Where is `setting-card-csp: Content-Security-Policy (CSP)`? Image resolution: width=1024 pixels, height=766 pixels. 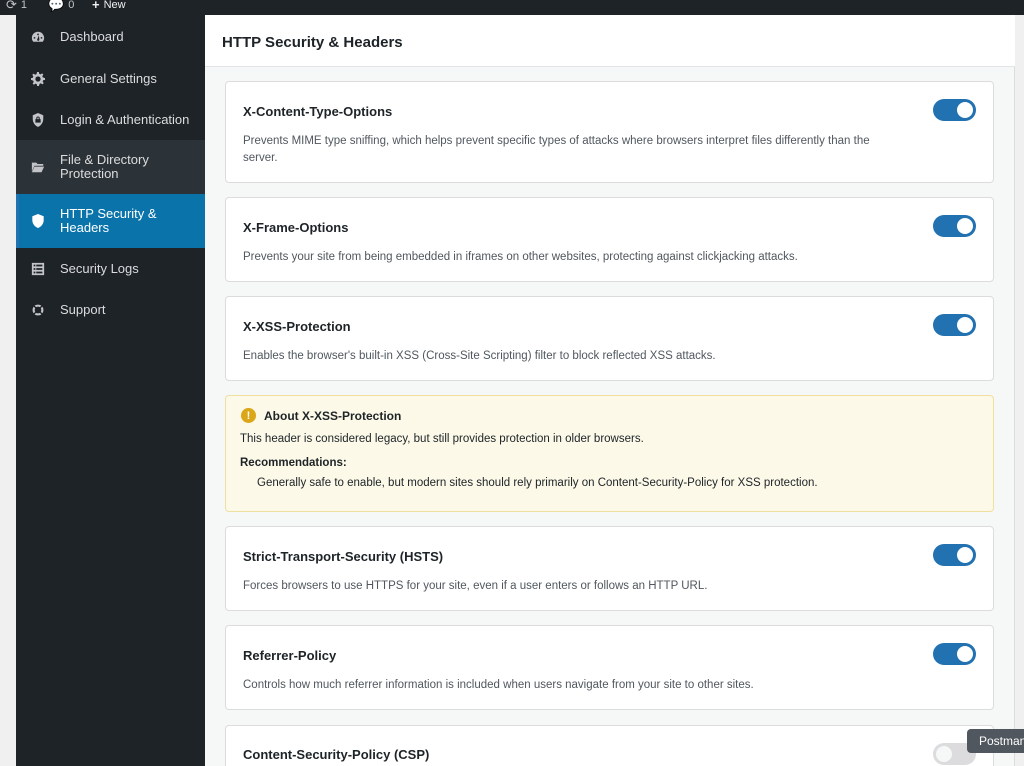
setting-card-csp: Content-Security-Policy (CSP) is located at coordinates (609, 745).